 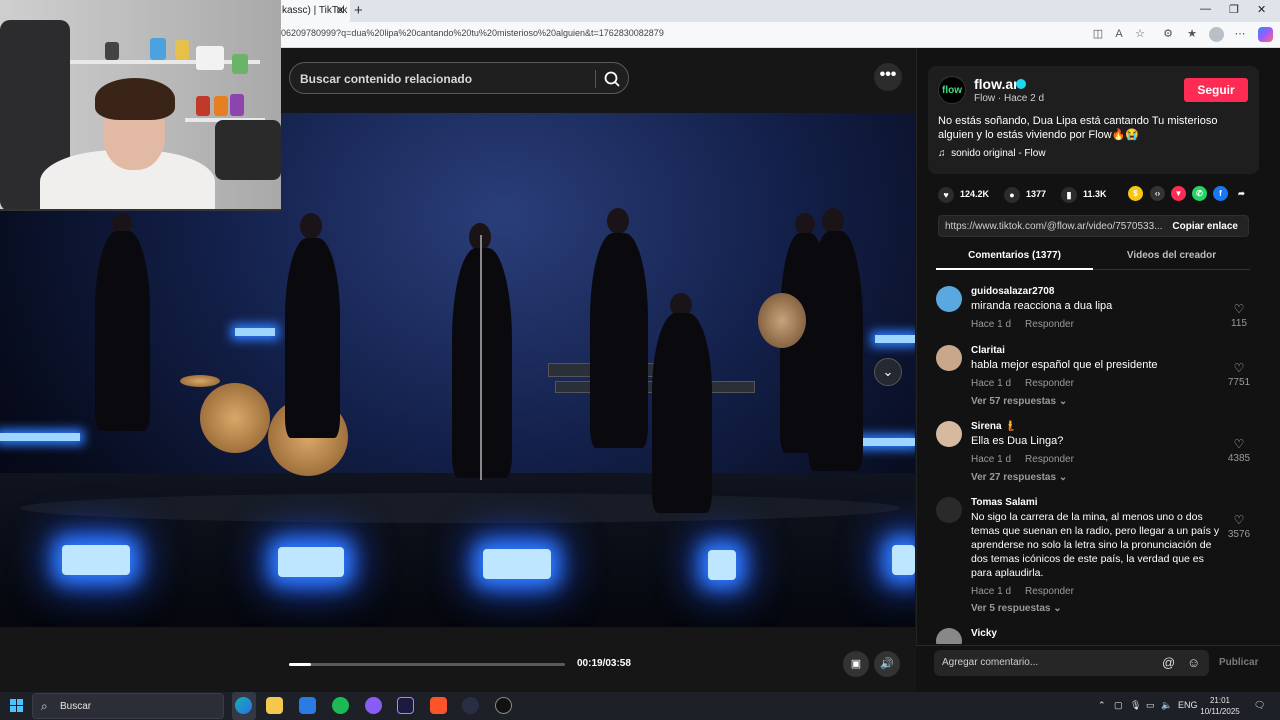 What do you see at coordinates (1188, 705) in the screenshot?
I see `language-indicator: ENG` at bounding box center [1188, 705].